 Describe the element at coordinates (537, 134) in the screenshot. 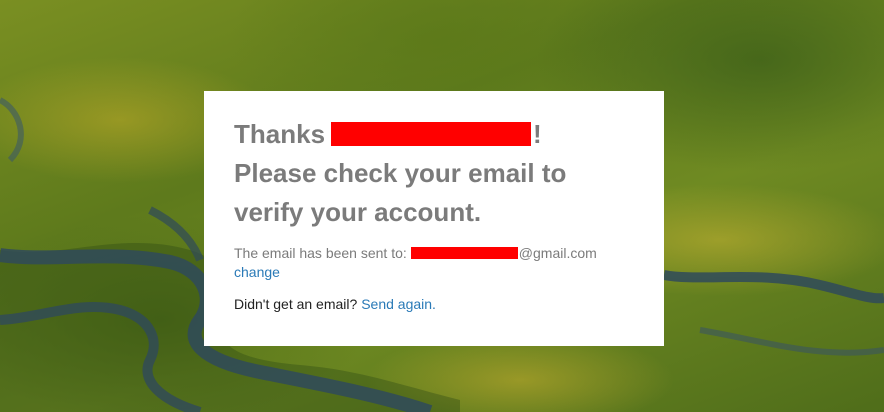

I see `heading-exclamation: !` at that location.